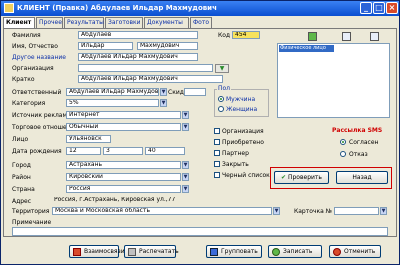  I want to click on other-name-input: Абдулаев Ильдар Махмудович, so click(138, 57).